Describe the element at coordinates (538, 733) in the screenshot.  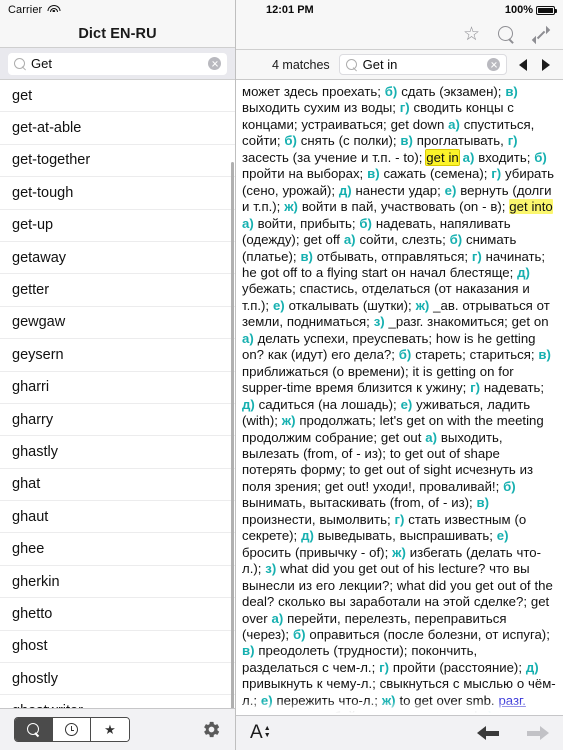
I see `arrow-right-icon` at that location.